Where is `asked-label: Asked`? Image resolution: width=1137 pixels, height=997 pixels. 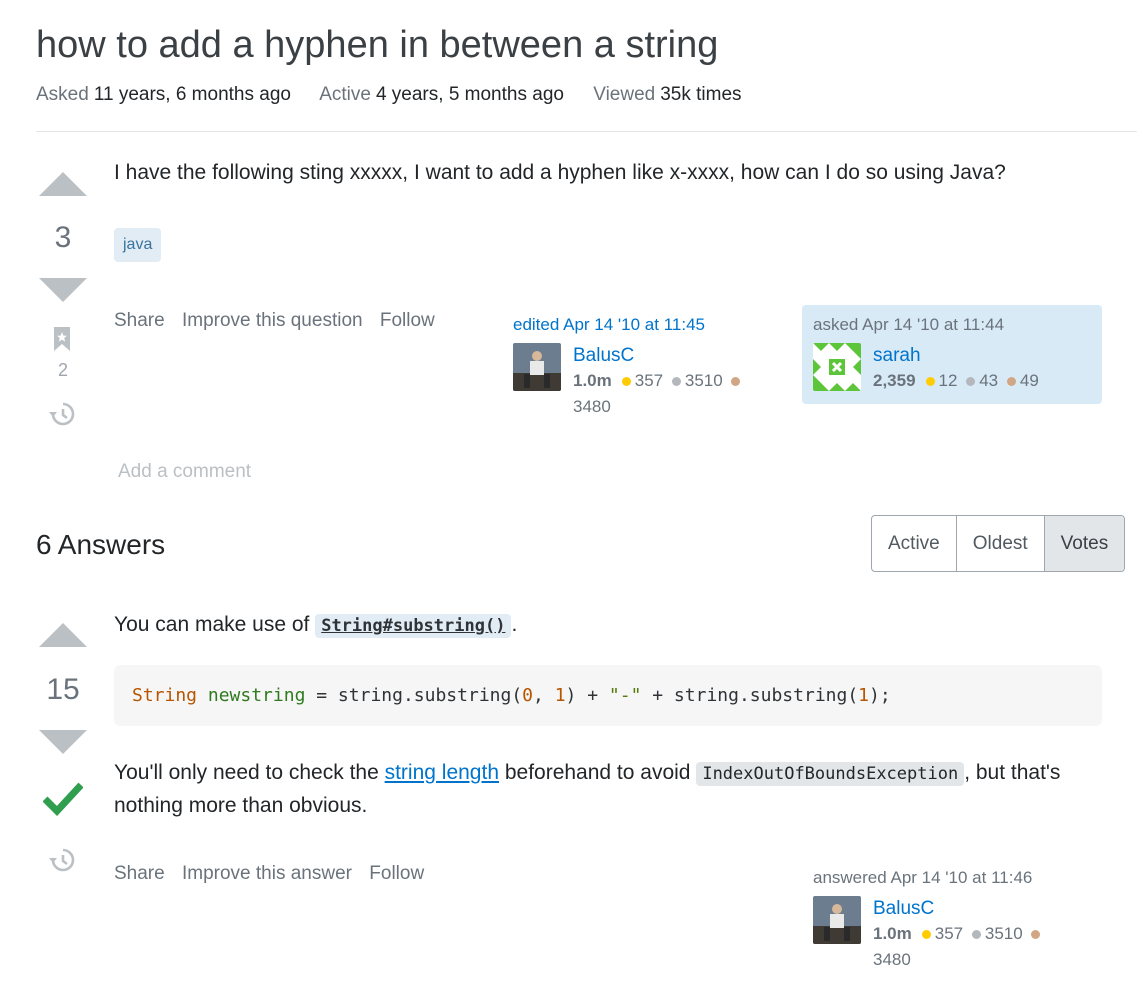 asked-label: Asked is located at coordinates (62, 94).